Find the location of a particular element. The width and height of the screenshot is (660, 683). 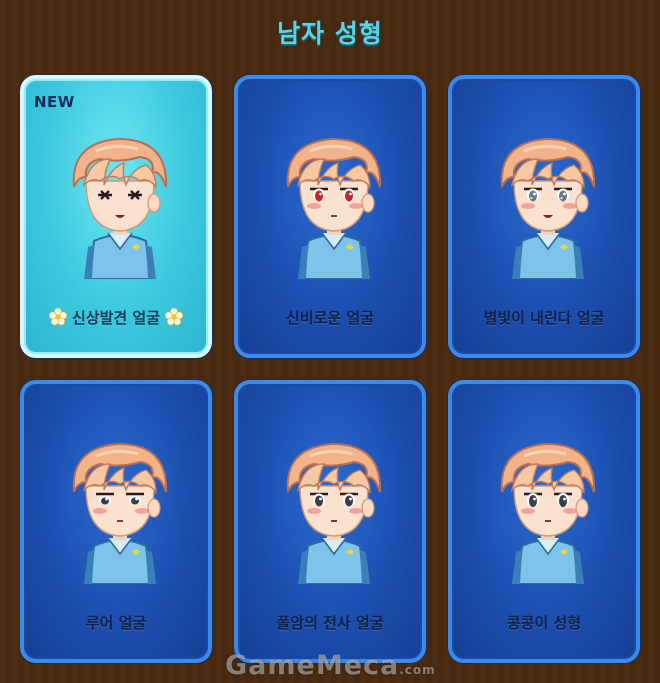

face-card: 별빛이 내린다 얼굴 is located at coordinates (544, 216).